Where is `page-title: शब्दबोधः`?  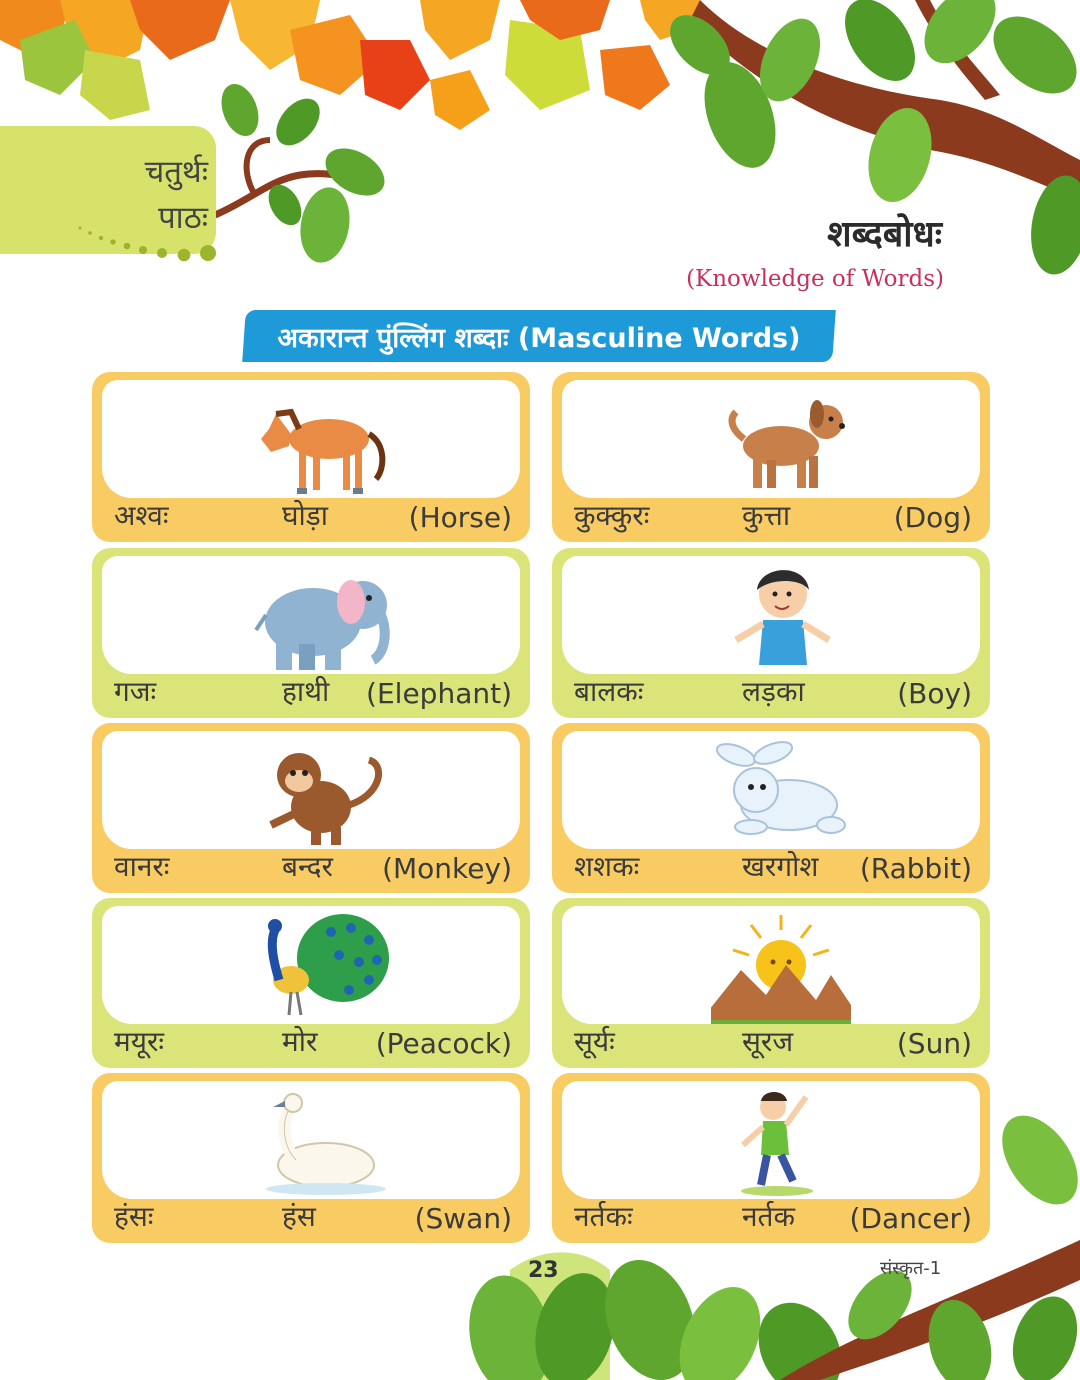 page-title: शब्दबोधः is located at coordinates (884, 234).